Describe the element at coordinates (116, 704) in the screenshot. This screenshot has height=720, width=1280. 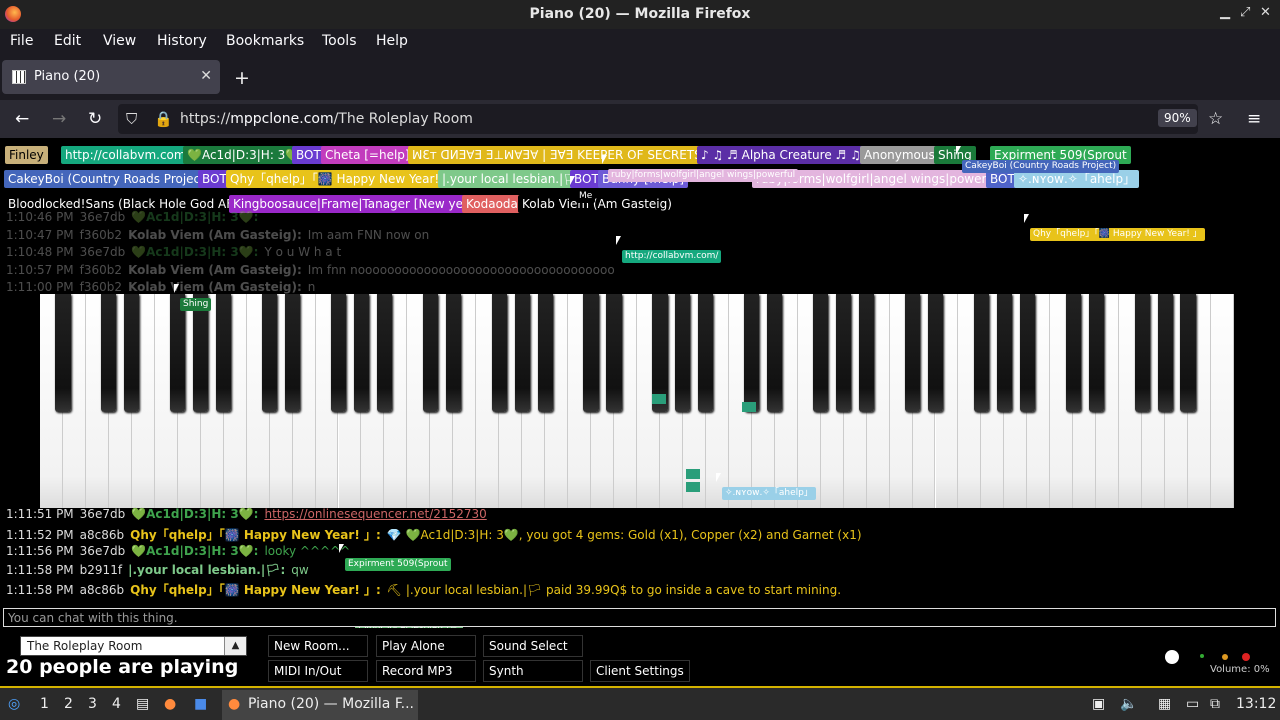
I see `workspace-4: 4` at that location.